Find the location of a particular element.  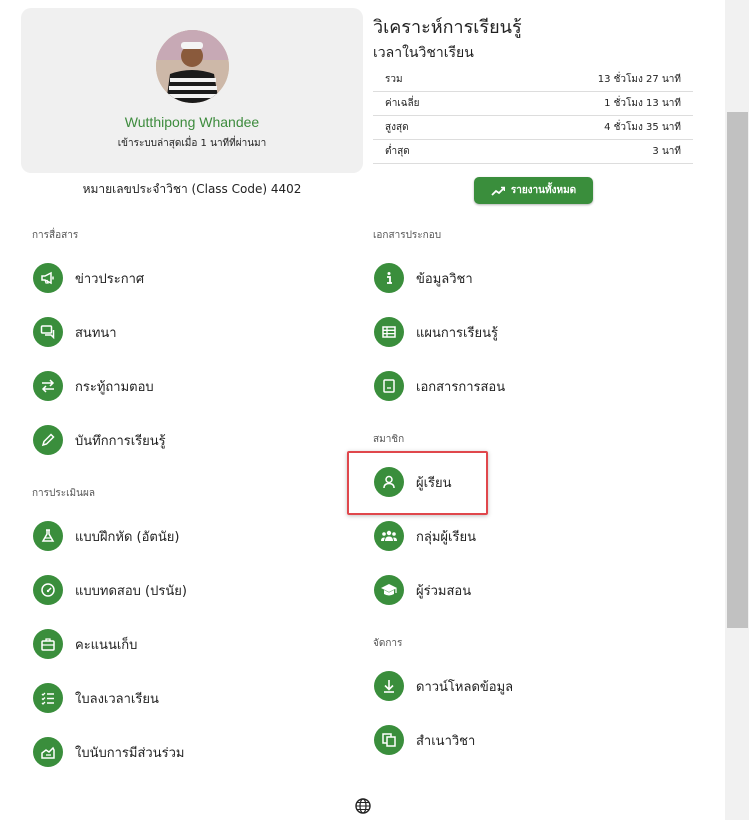

menu-teaching-documents: เอกสารการสอน is located at coordinates (439, 386).